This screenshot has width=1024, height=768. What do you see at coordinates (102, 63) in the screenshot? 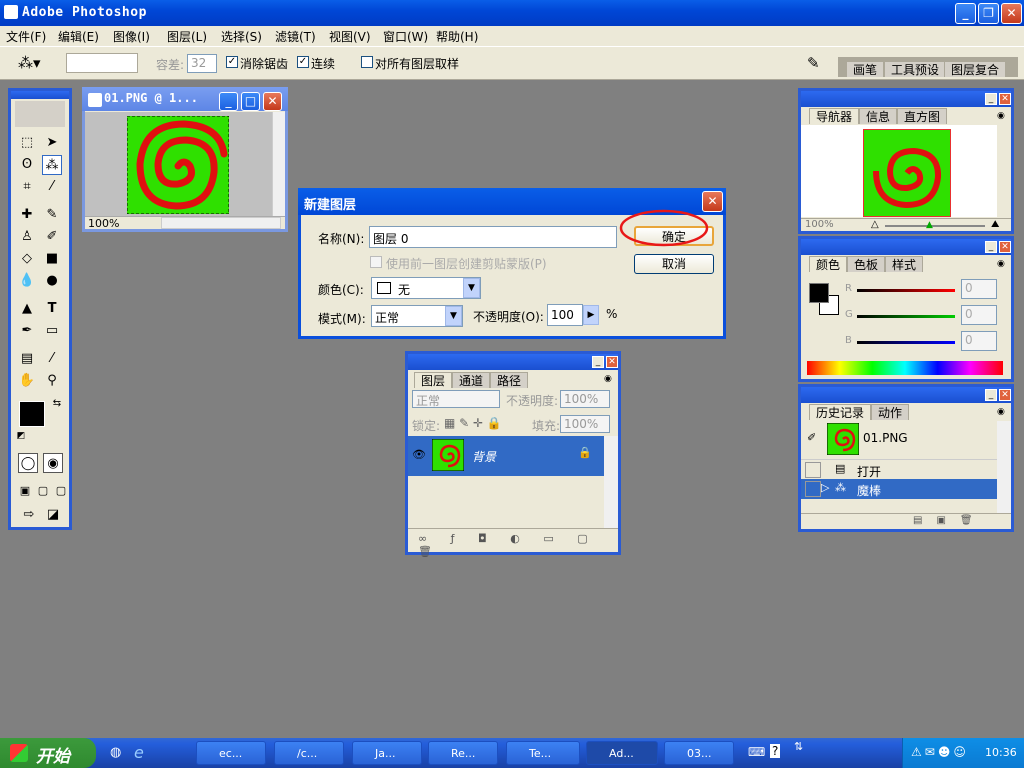
I see `selection-mode-buttons` at bounding box center [102, 63].